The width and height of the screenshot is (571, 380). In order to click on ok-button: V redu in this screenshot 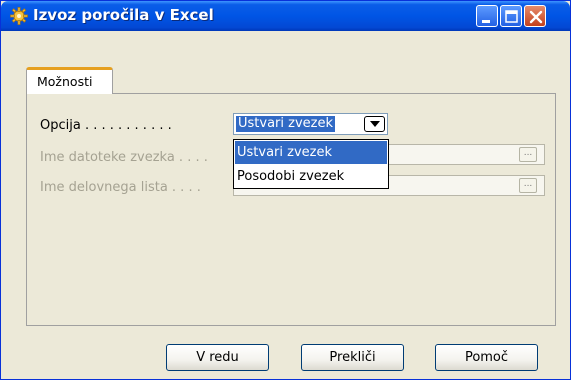, I will do `click(217, 357)`.